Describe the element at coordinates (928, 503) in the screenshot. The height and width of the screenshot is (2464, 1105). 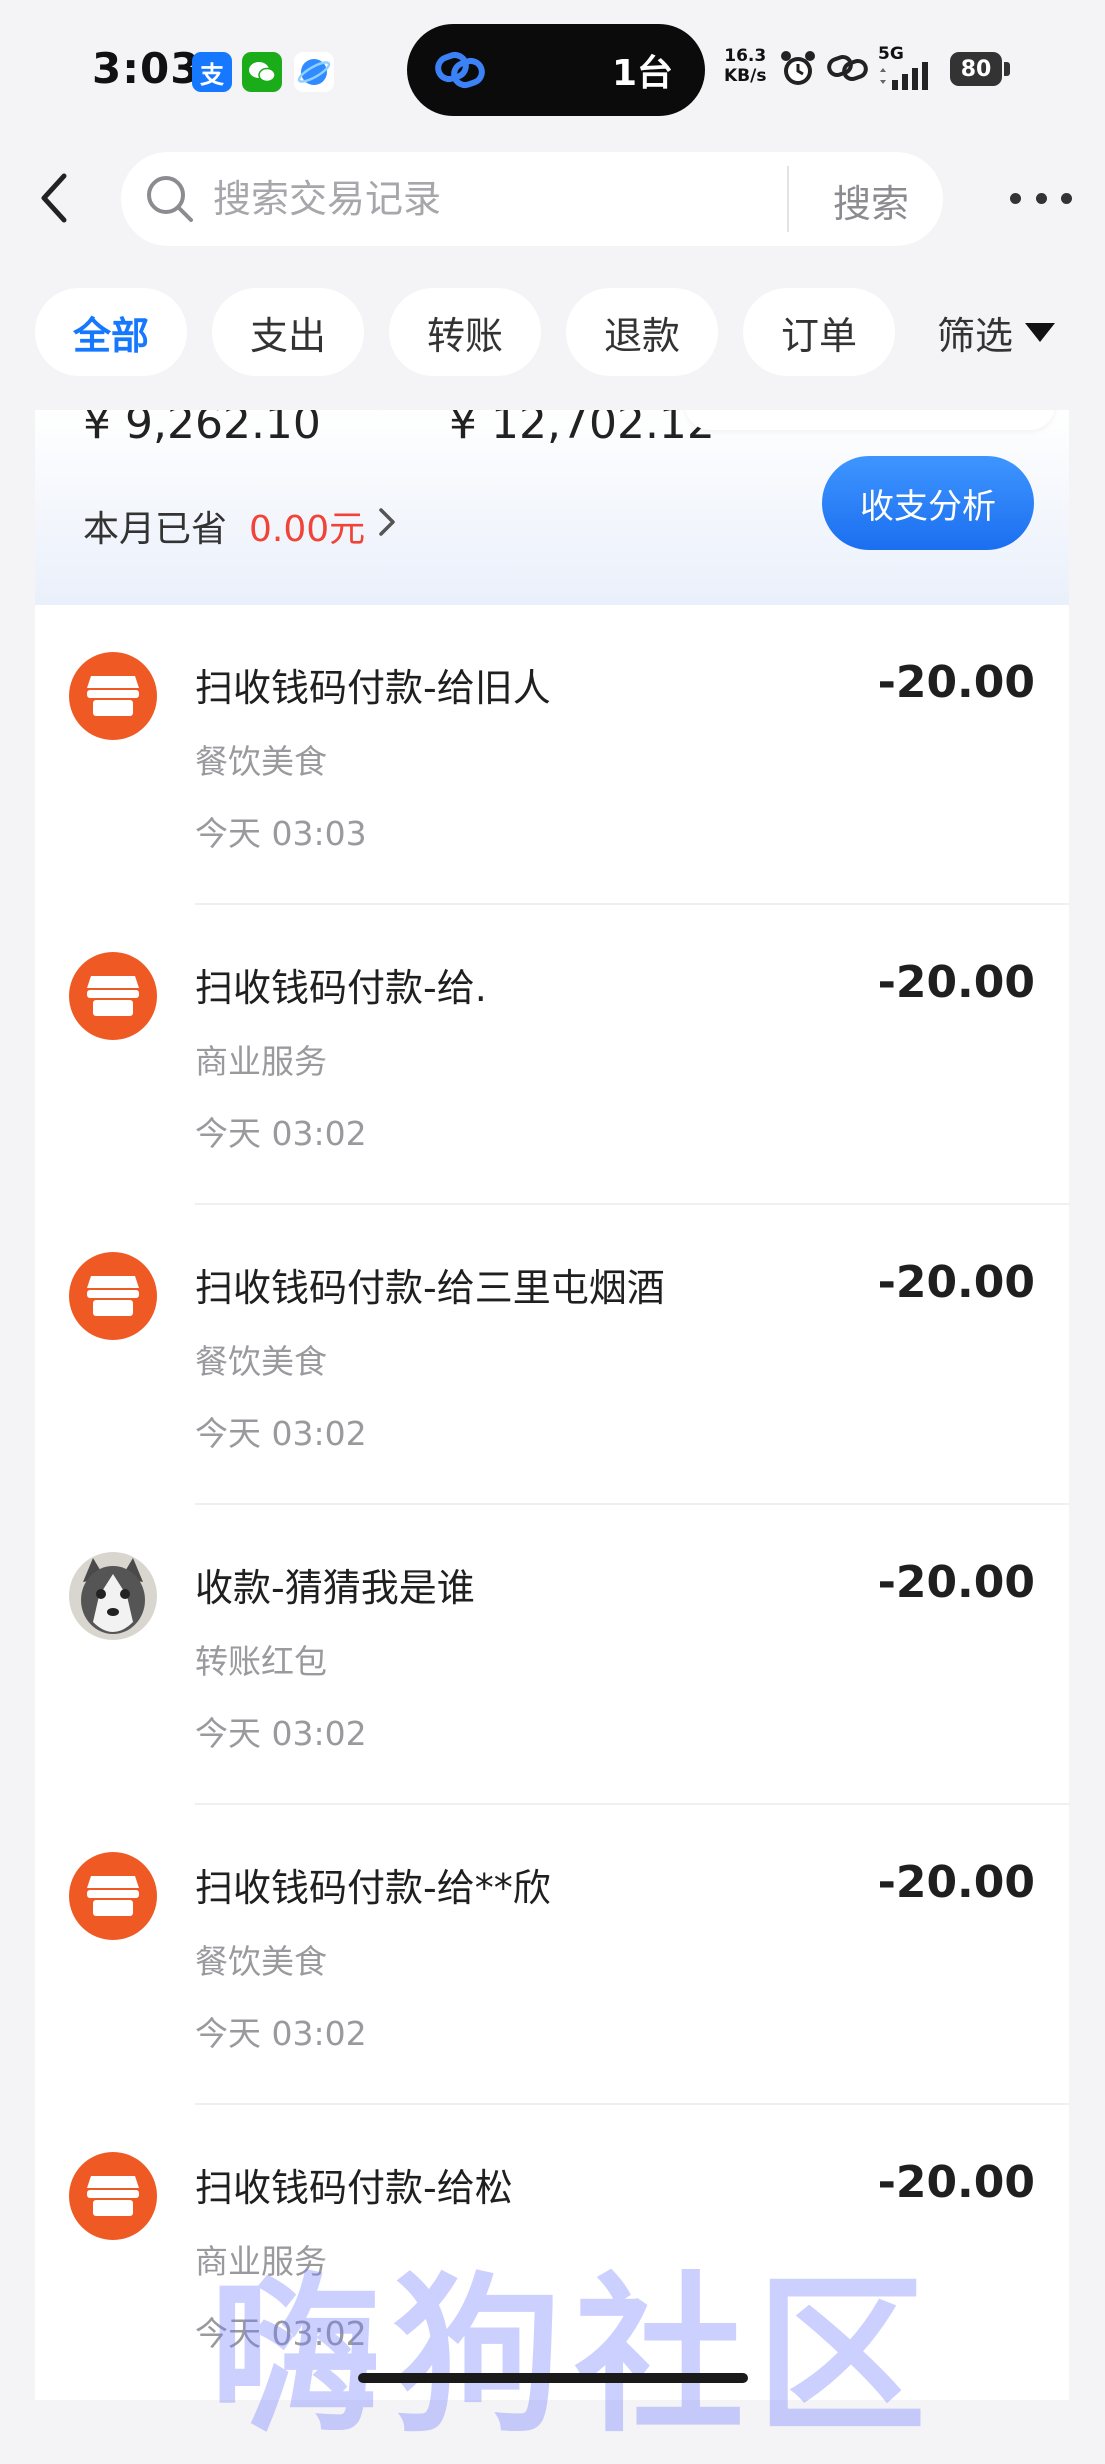
I see `income-expense-analysis-button: 收支分析` at that location.